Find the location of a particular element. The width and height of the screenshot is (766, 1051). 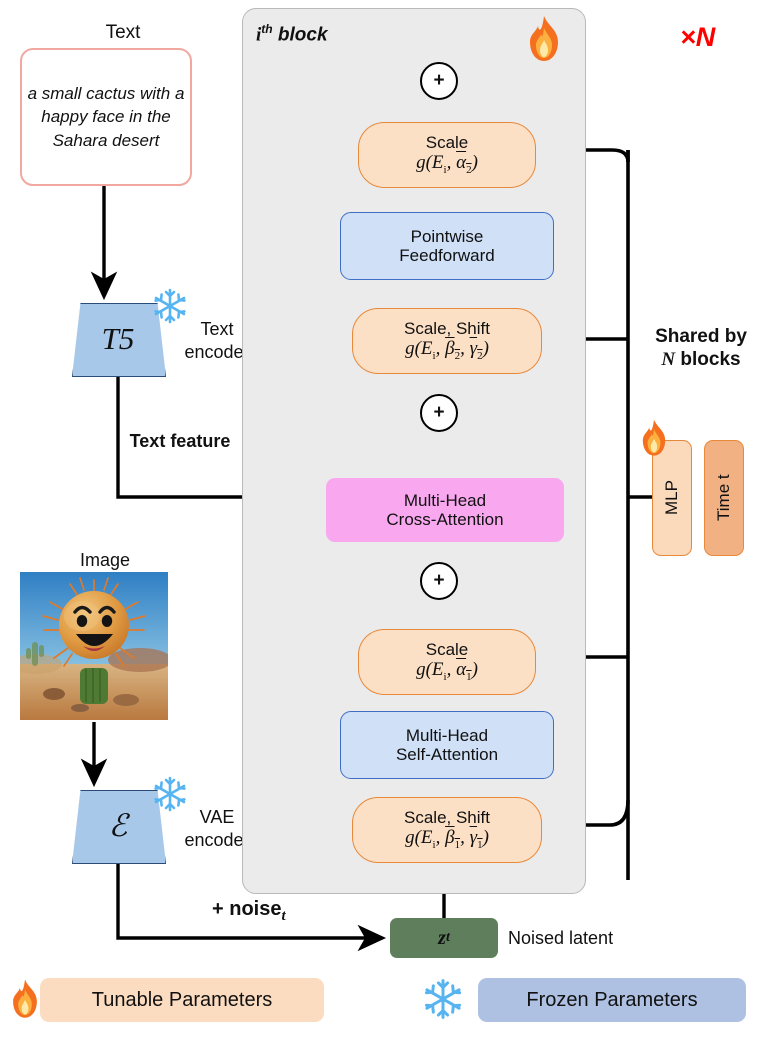

text-caption: Text is located at coordinates (123, 32).